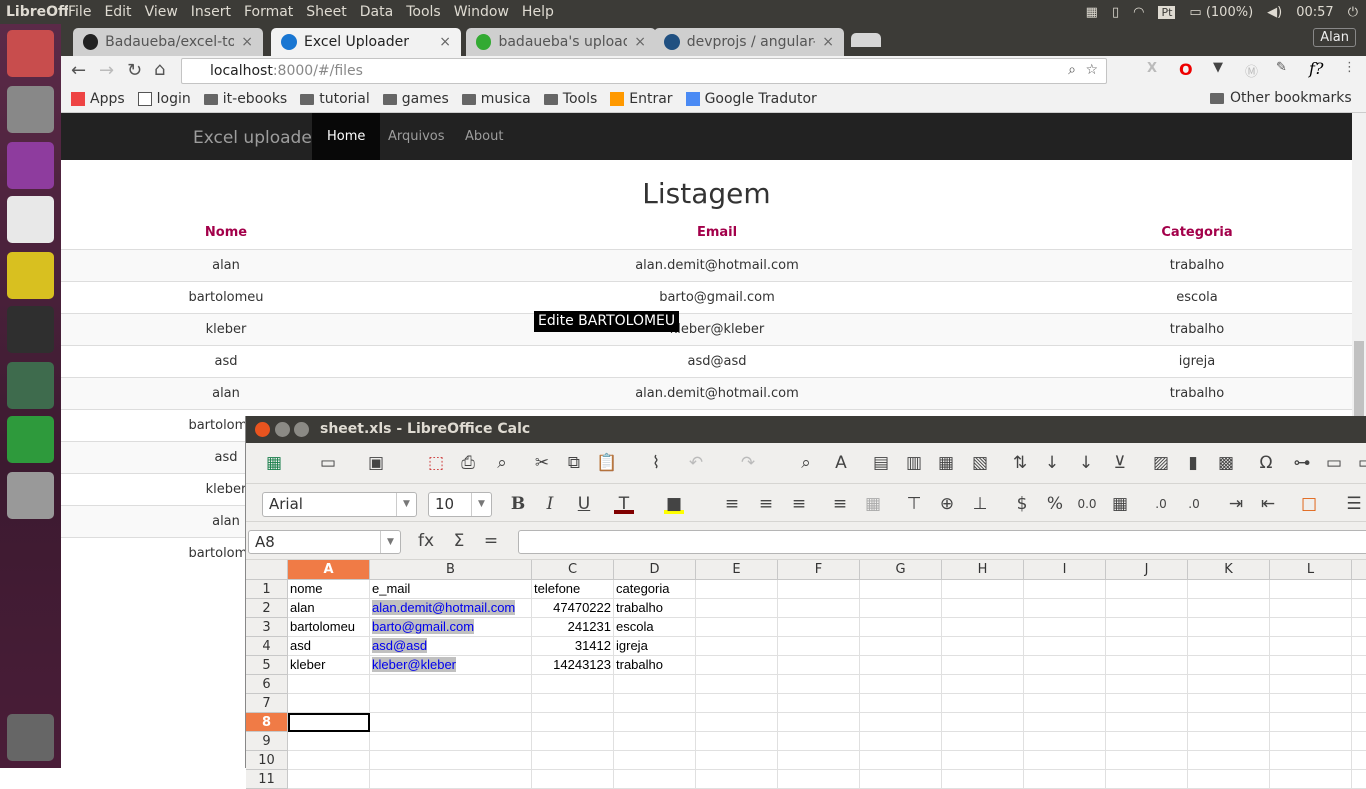 This screenshot has height=789, width=1366. What do you see at coordinates (799, 504) in the screenshot?
I see `align-right-icon: ≡` at bounding box center [799, 504].